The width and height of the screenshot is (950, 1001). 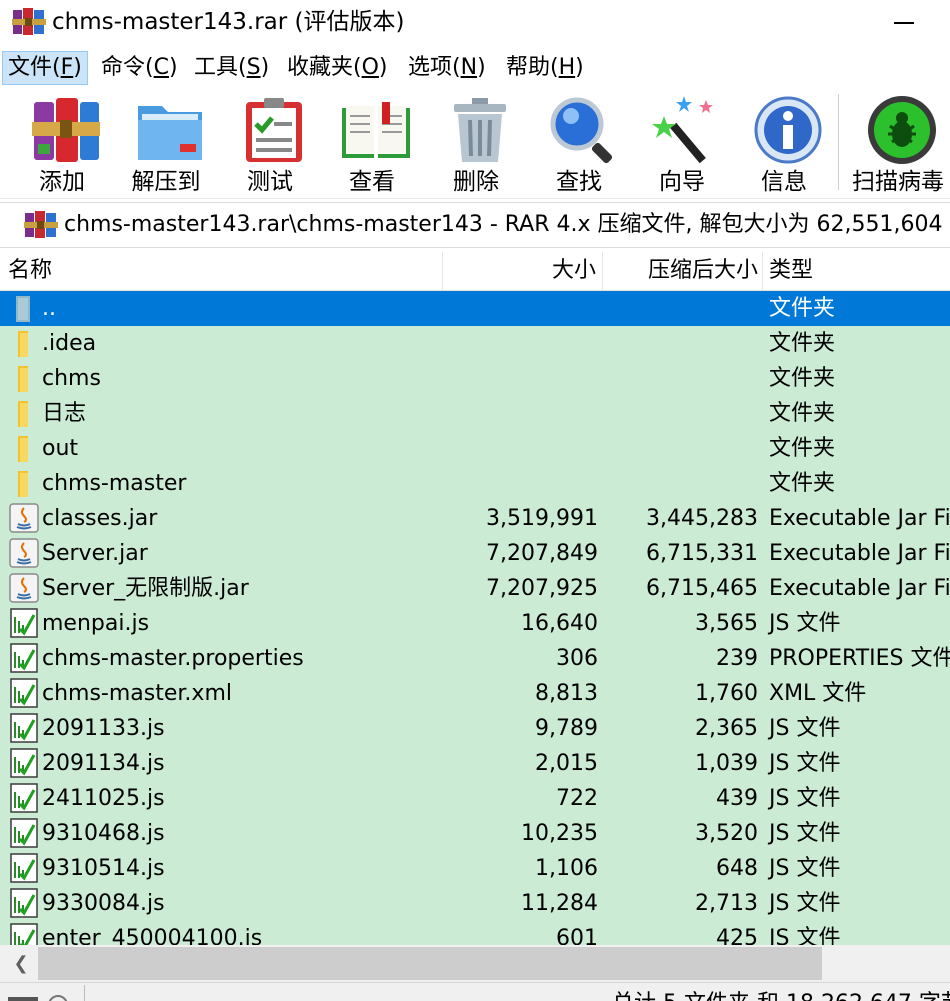 I want to click on file-size: 1,106, so click(x=566, y=868).